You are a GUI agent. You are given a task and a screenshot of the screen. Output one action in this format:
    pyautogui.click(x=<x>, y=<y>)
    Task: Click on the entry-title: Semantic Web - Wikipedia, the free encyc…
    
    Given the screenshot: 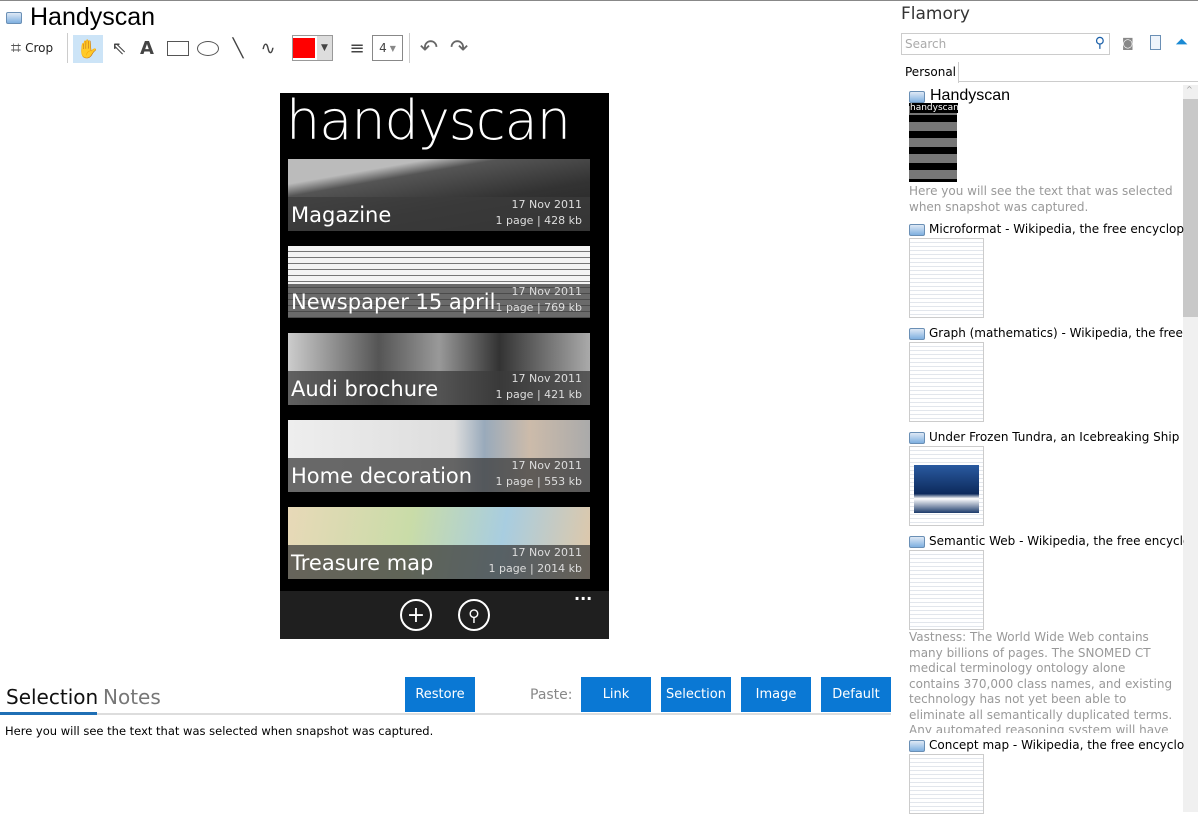 What is the action you would take?
    pyautogui.click(x=1056, y=541)
    